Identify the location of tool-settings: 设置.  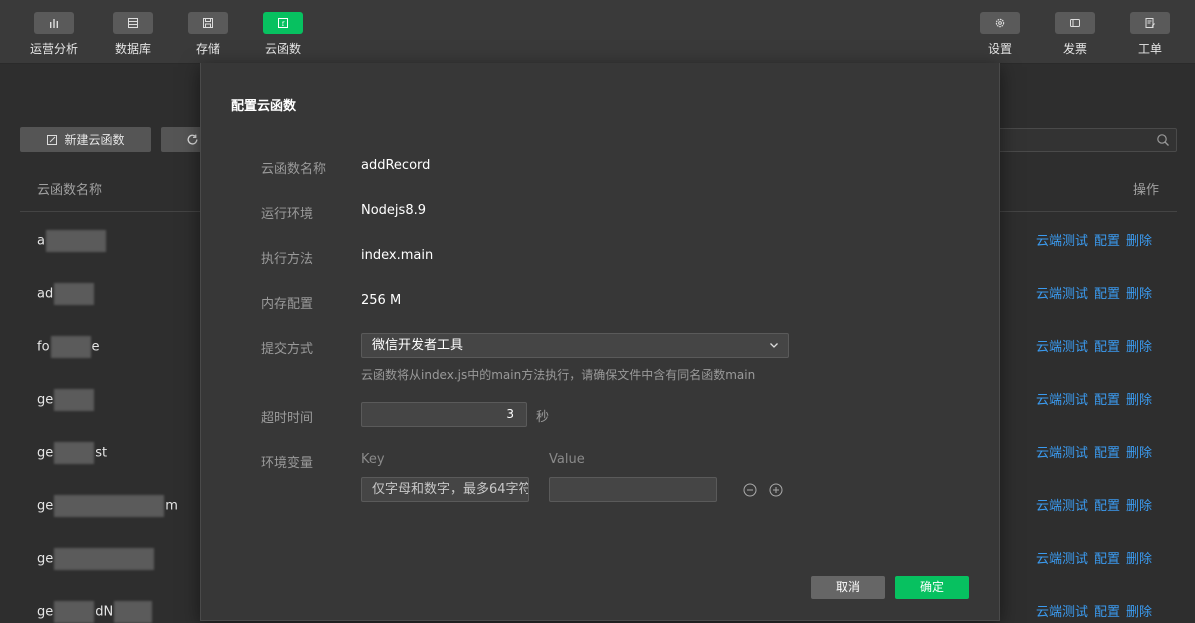
(1000, 32).